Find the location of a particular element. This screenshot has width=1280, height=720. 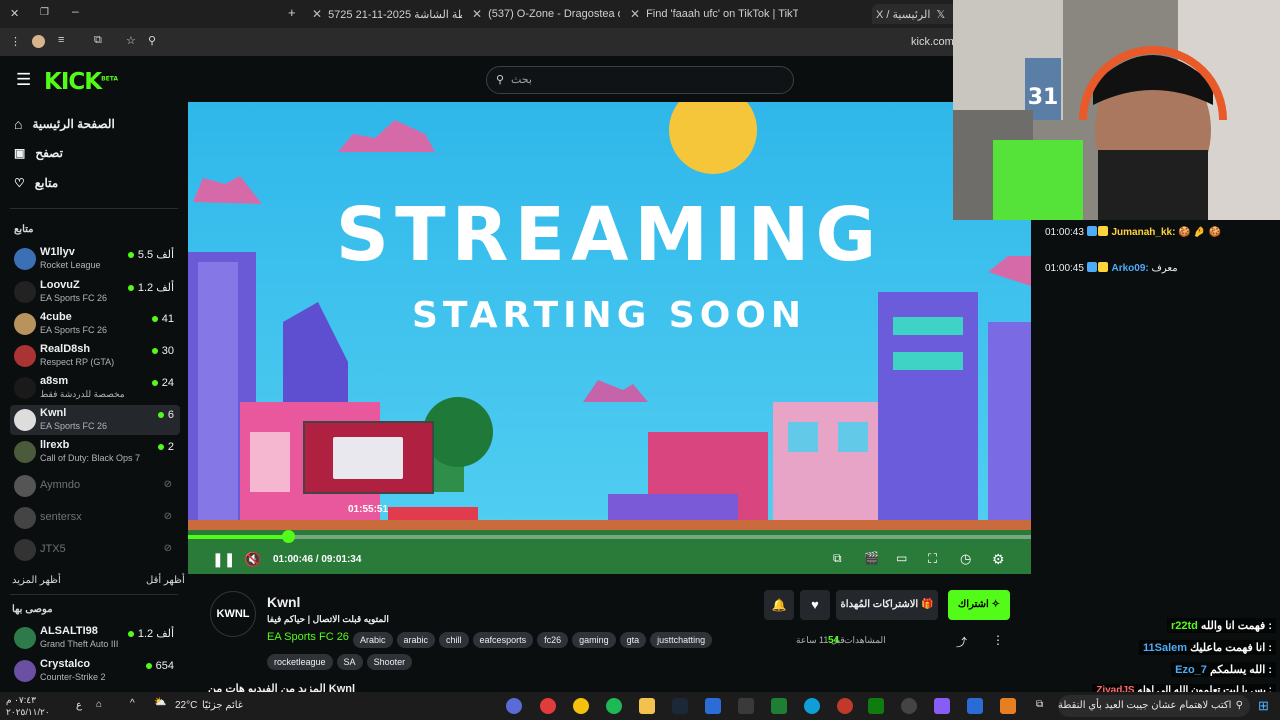

kick-logo: KICKBETA is located at coordinates (81, 82).